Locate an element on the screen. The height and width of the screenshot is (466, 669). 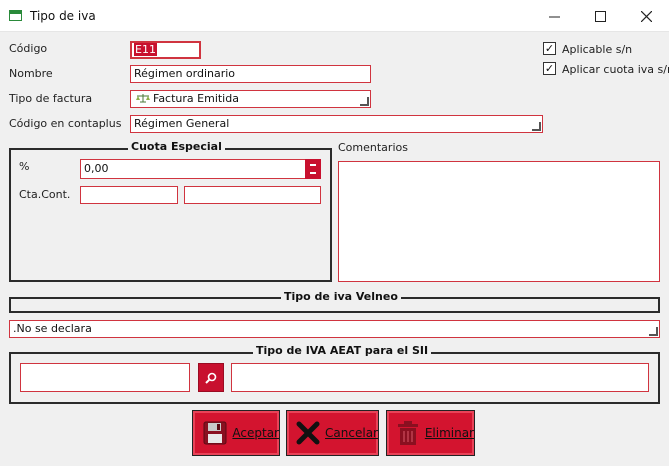
eliminar-label: Eliminar is located at coordinates (449, 433).